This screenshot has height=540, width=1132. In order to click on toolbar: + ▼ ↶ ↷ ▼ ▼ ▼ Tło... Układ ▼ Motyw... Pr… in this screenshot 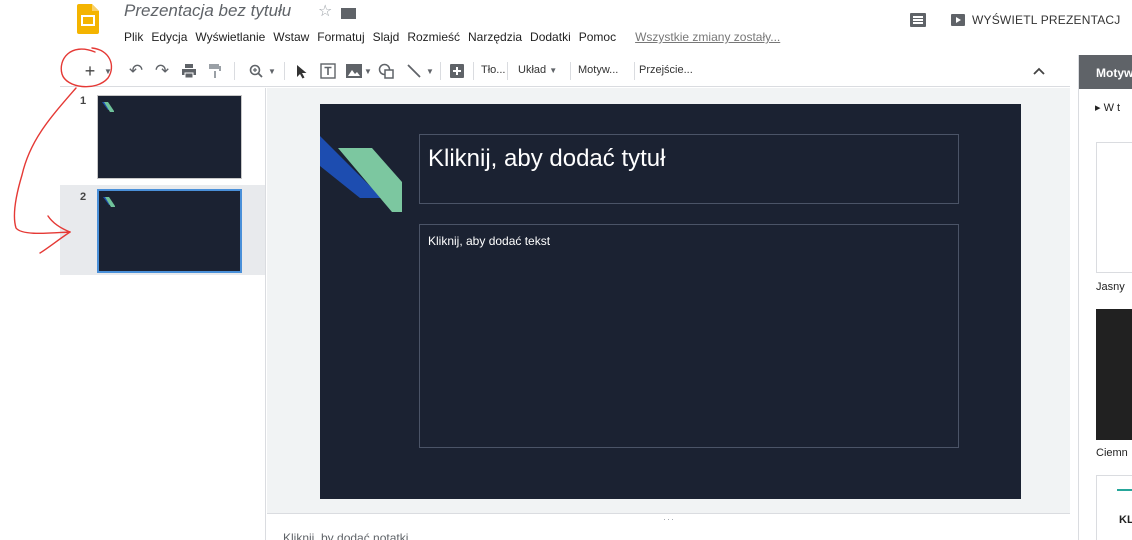, I will do `click(565, 71)`.